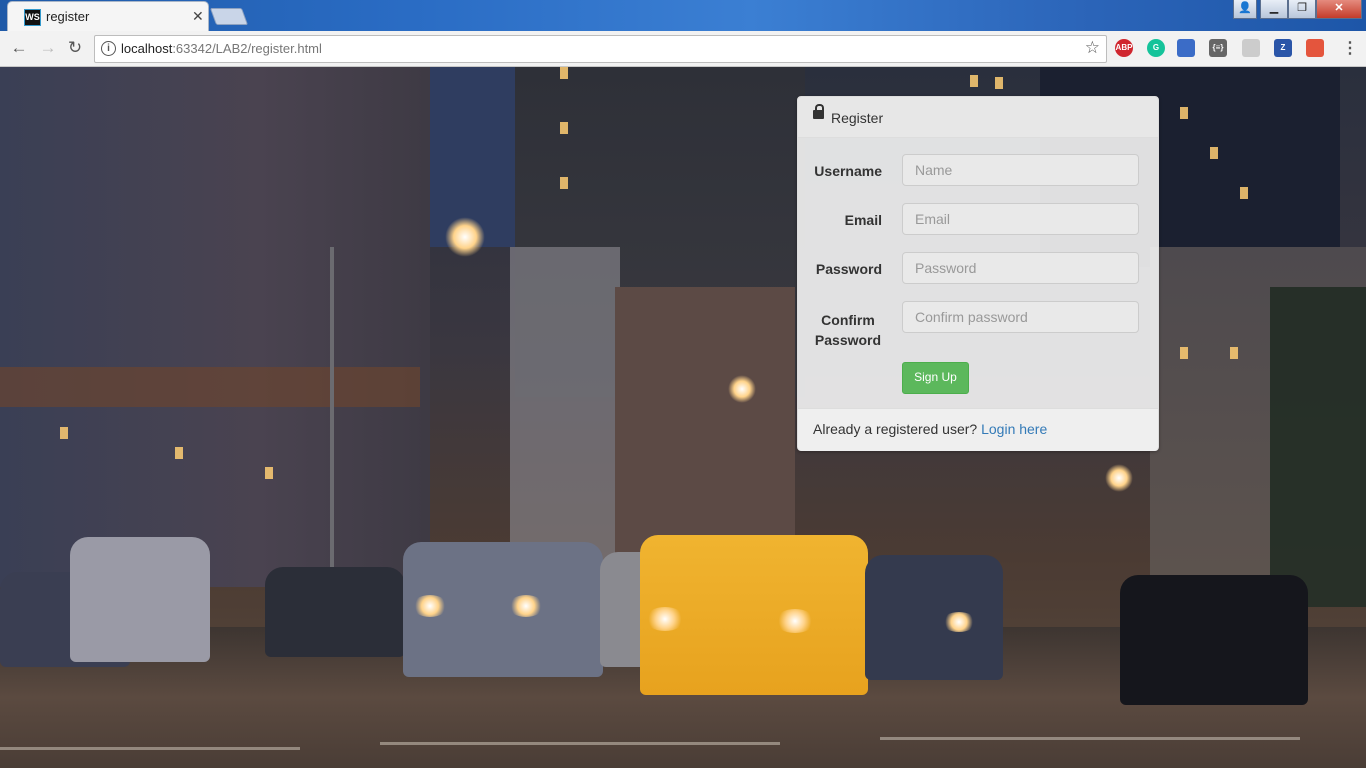 Image resolution: width=1366 pixels, height=768 pixels. I want to click on panel-heading: Register, so click(978, 117).